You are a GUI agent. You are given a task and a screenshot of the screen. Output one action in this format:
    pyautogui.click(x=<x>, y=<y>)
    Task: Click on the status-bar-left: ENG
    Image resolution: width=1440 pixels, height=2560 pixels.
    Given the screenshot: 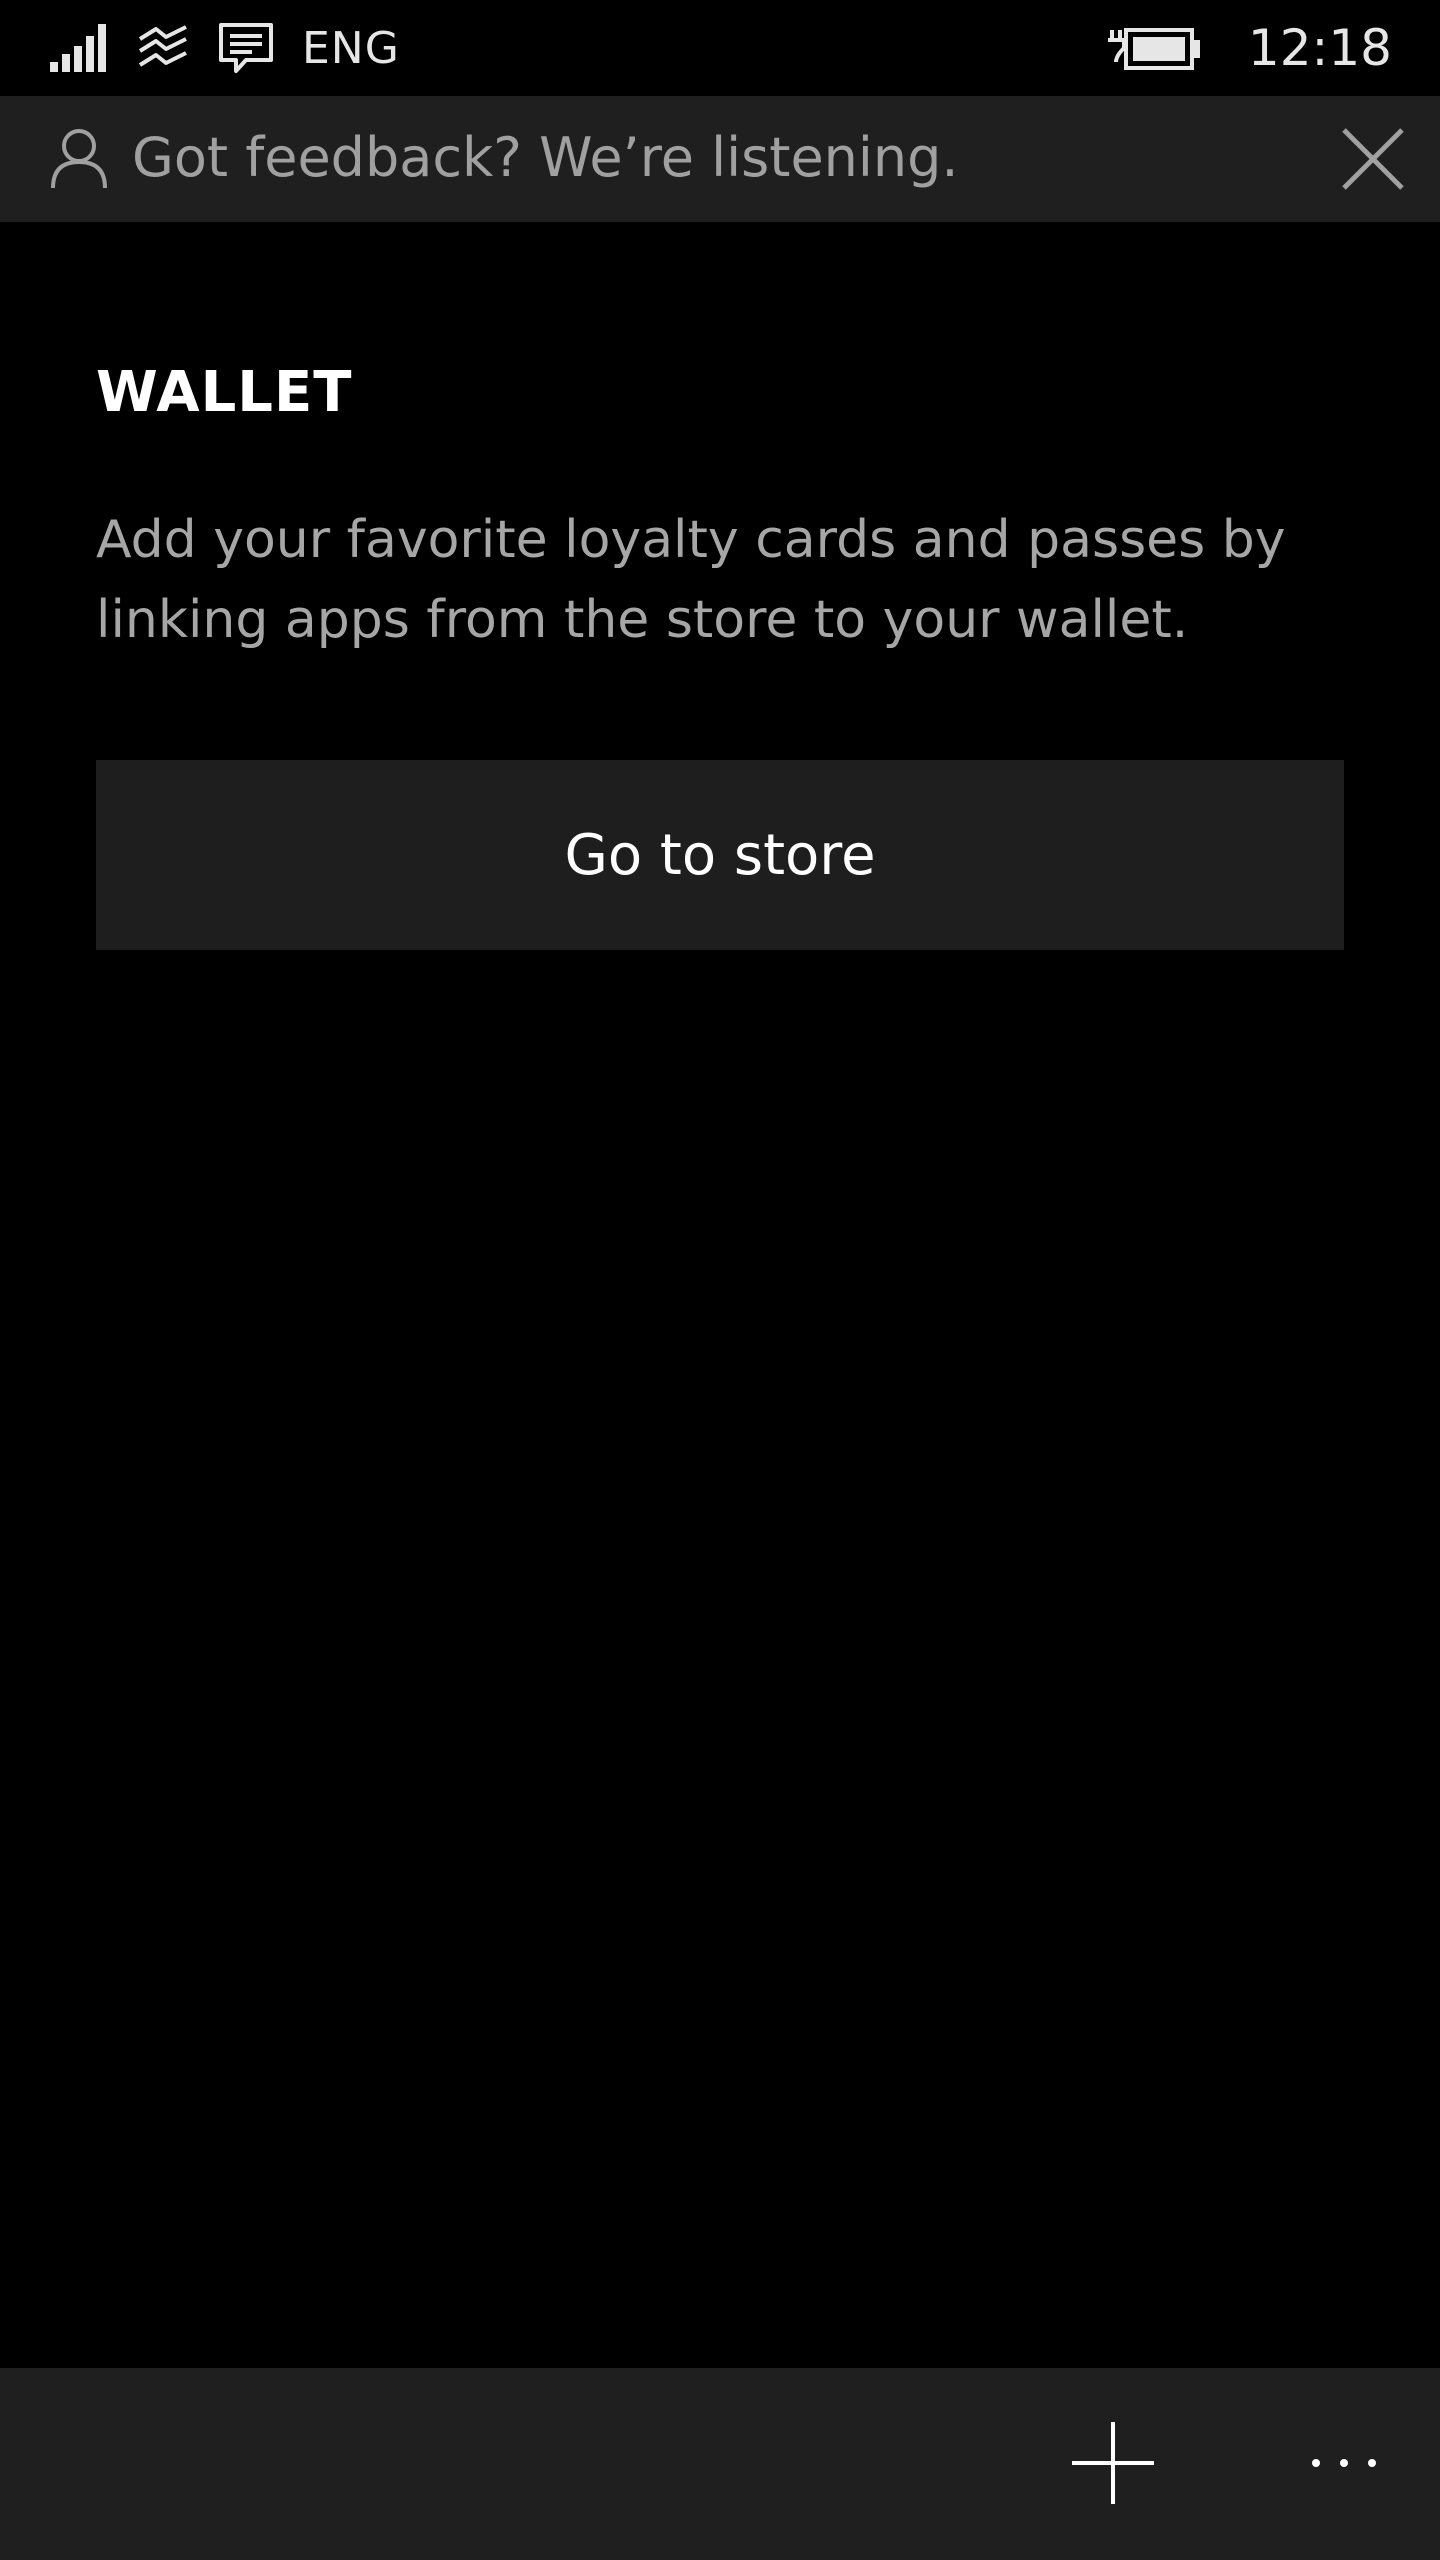 What is the action you would take?
    pyautogui.click(x=225, y=48)
    